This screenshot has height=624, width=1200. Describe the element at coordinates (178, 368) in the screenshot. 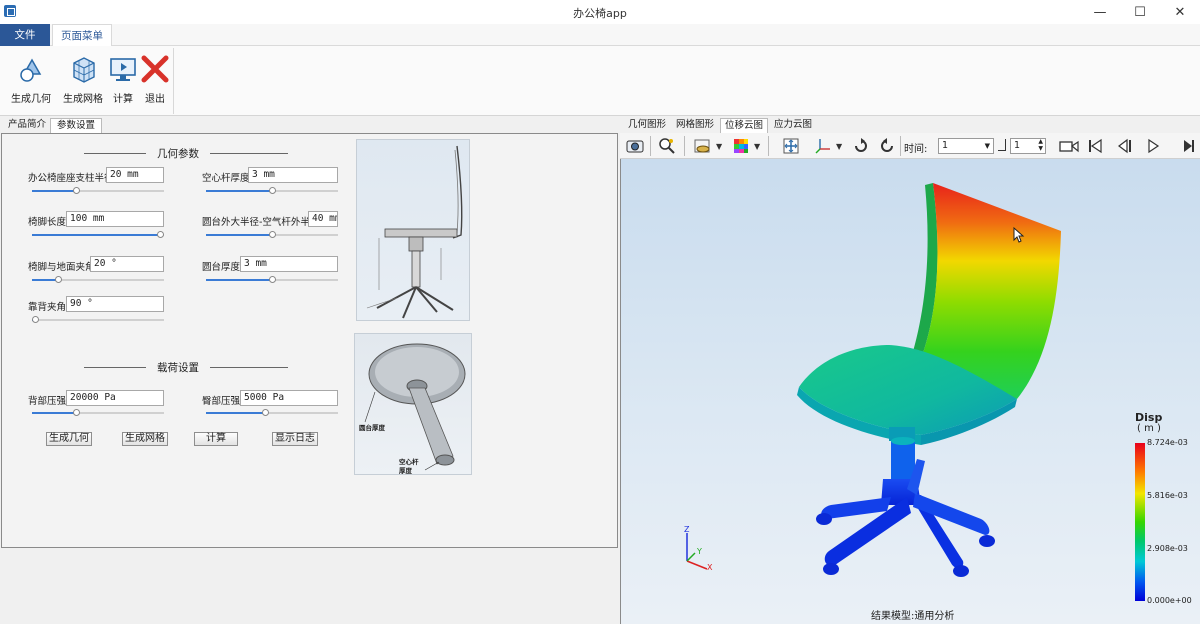

I see `load-settings-title: 载荷设置` at that location.